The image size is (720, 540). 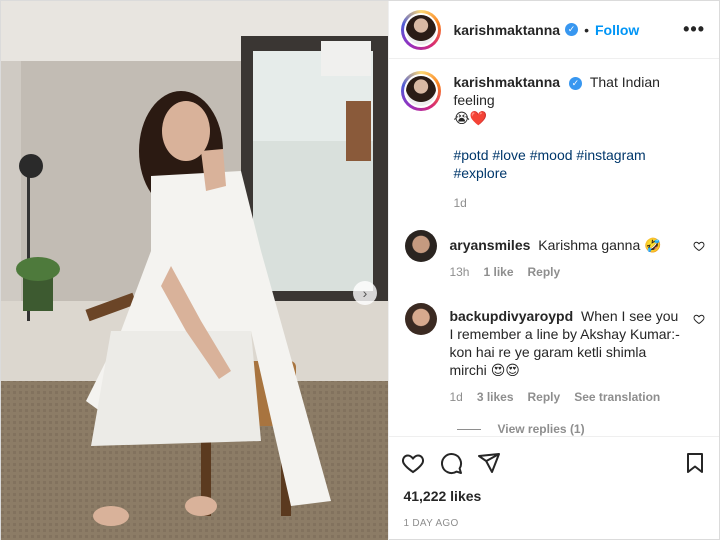 What do you see at coordinates (554, 519) in the screenshot?
I see `post-date: 1 DAY AGO` at bounding box center [554, 519].